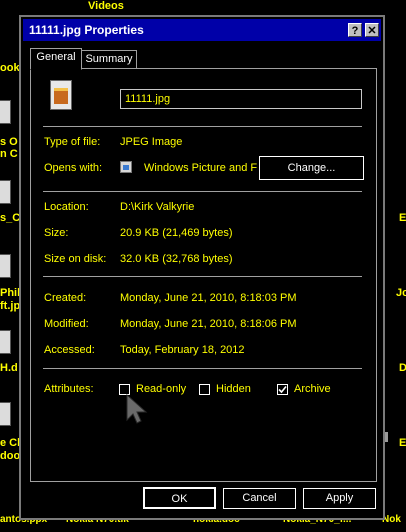 The width and height of the screenshot is (406, 532). Describe the element at coordinates (66, 207) in the screenshot. I see `location-label: Location:` at that location.